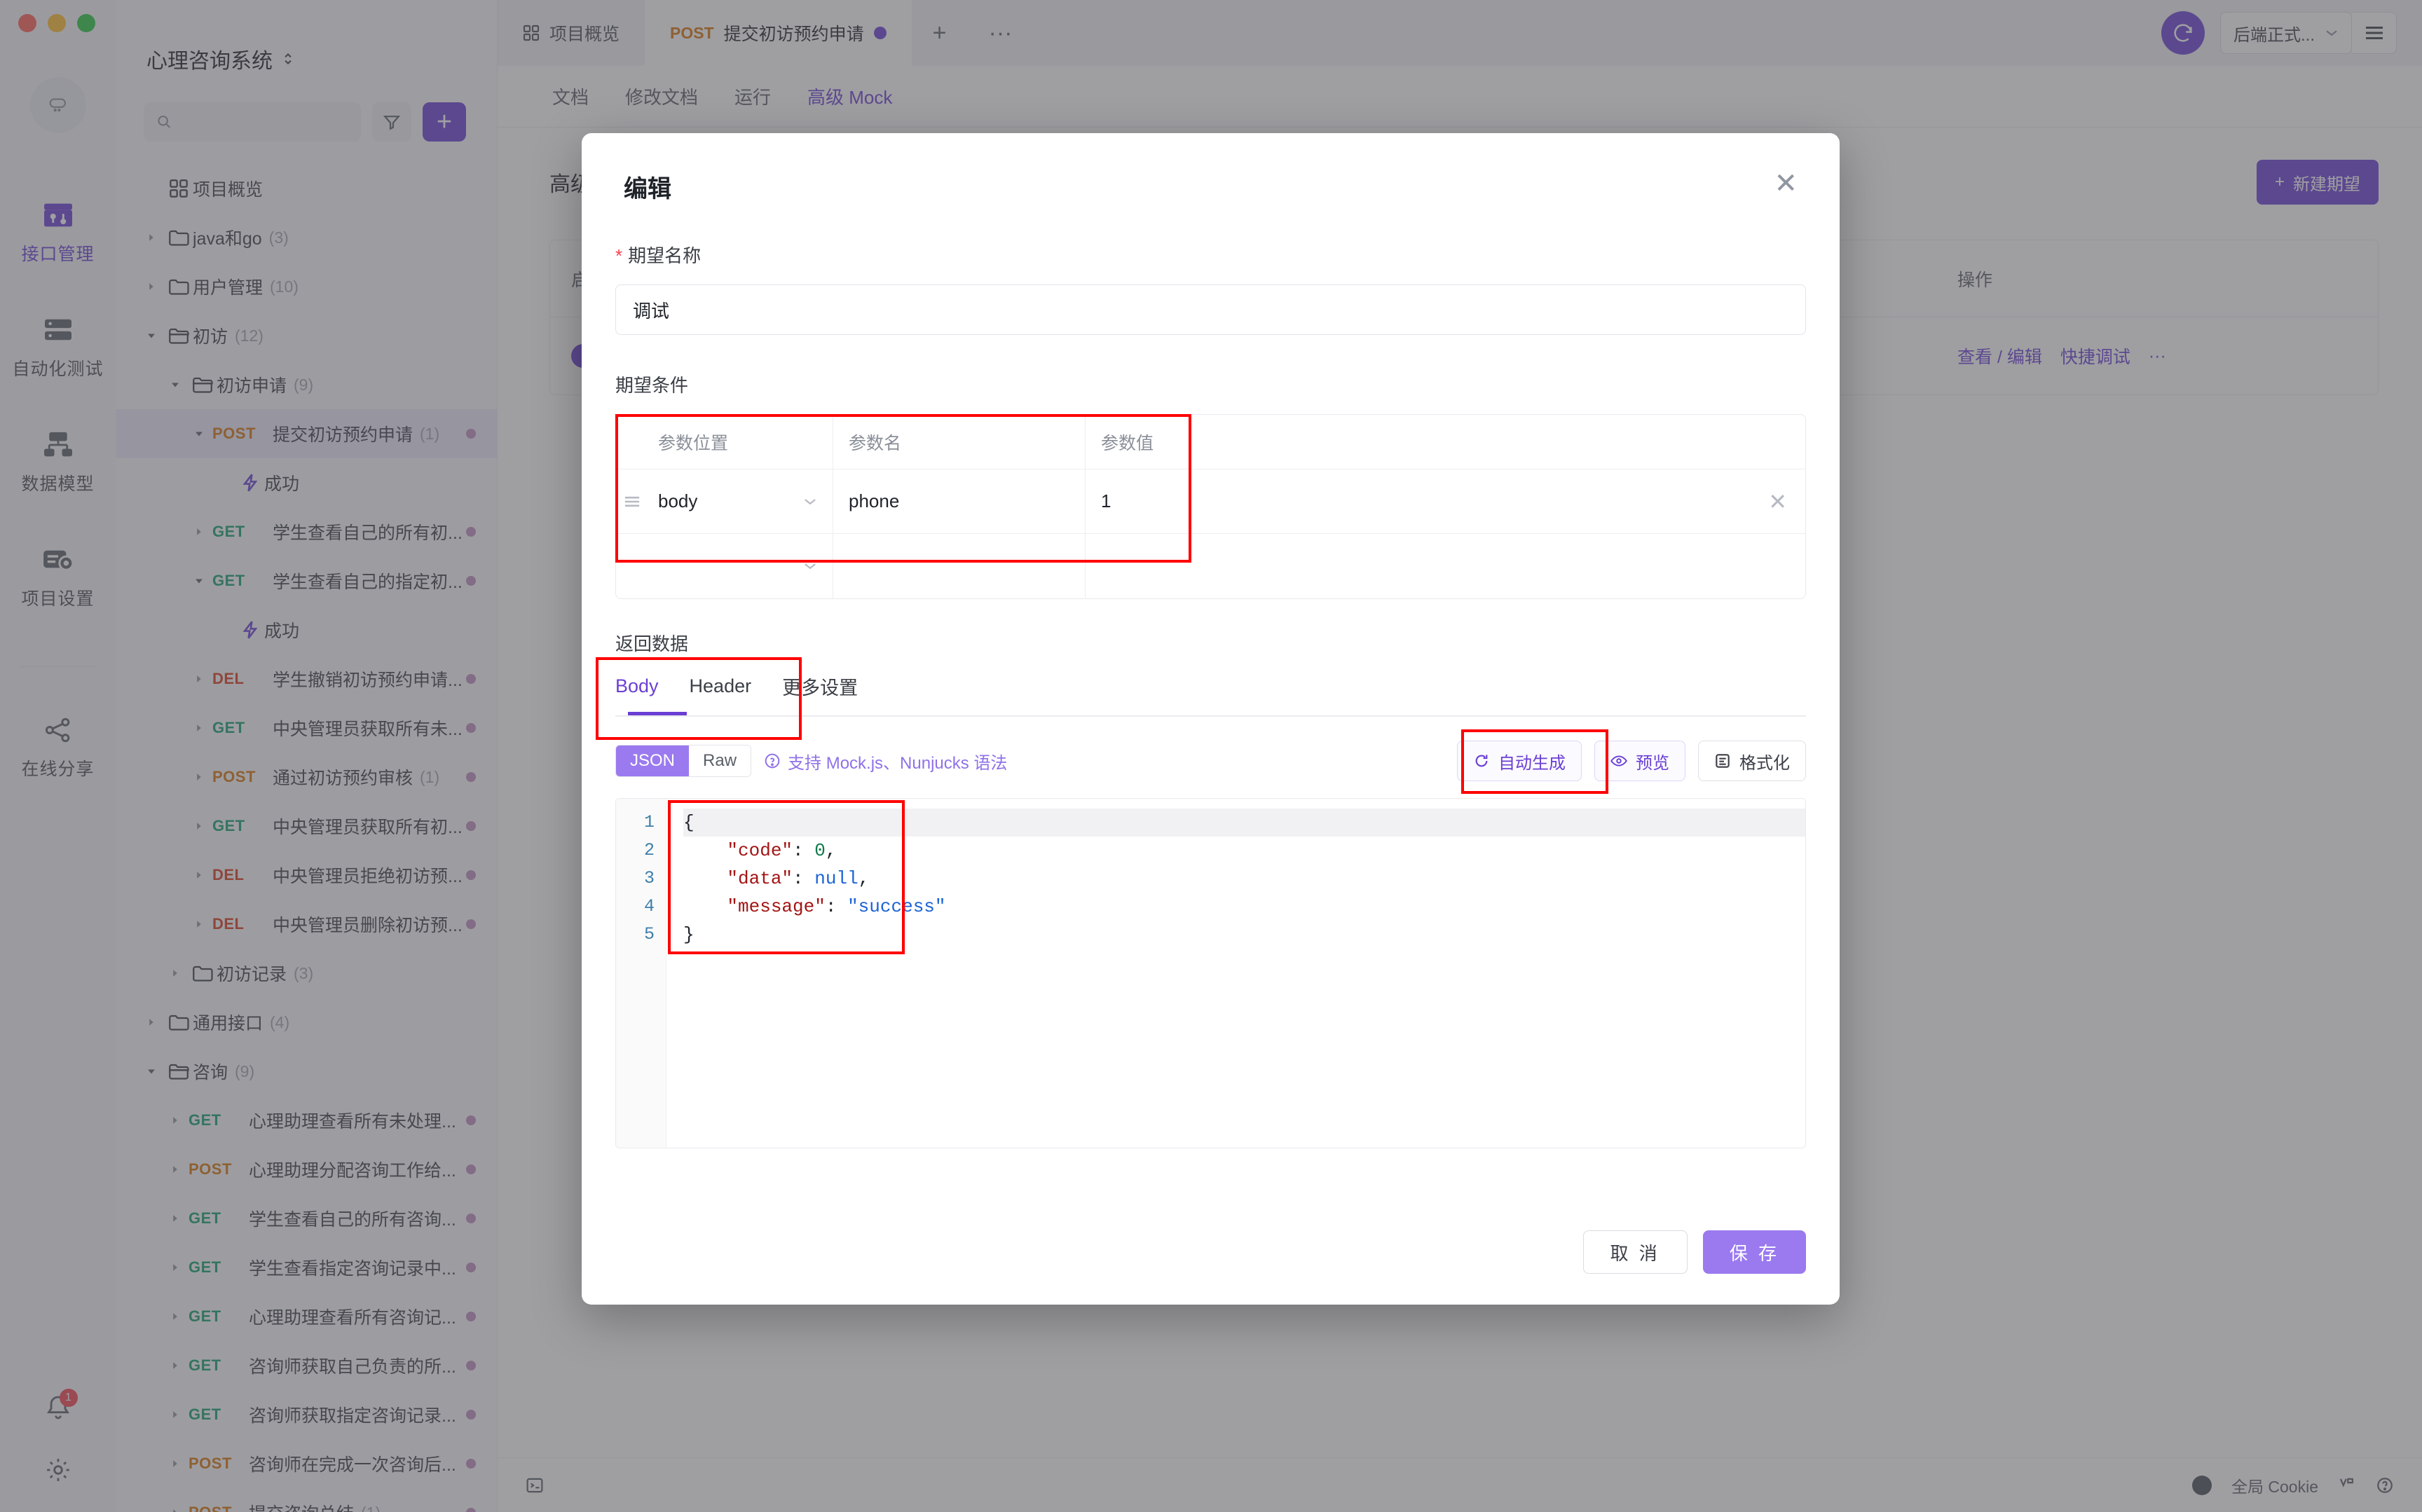 The image size is (2422, 1512). What do you see at coordinates (1481, 761) in the screenshot?
I see `refresh-icon` at bounding box center [1481, 761].